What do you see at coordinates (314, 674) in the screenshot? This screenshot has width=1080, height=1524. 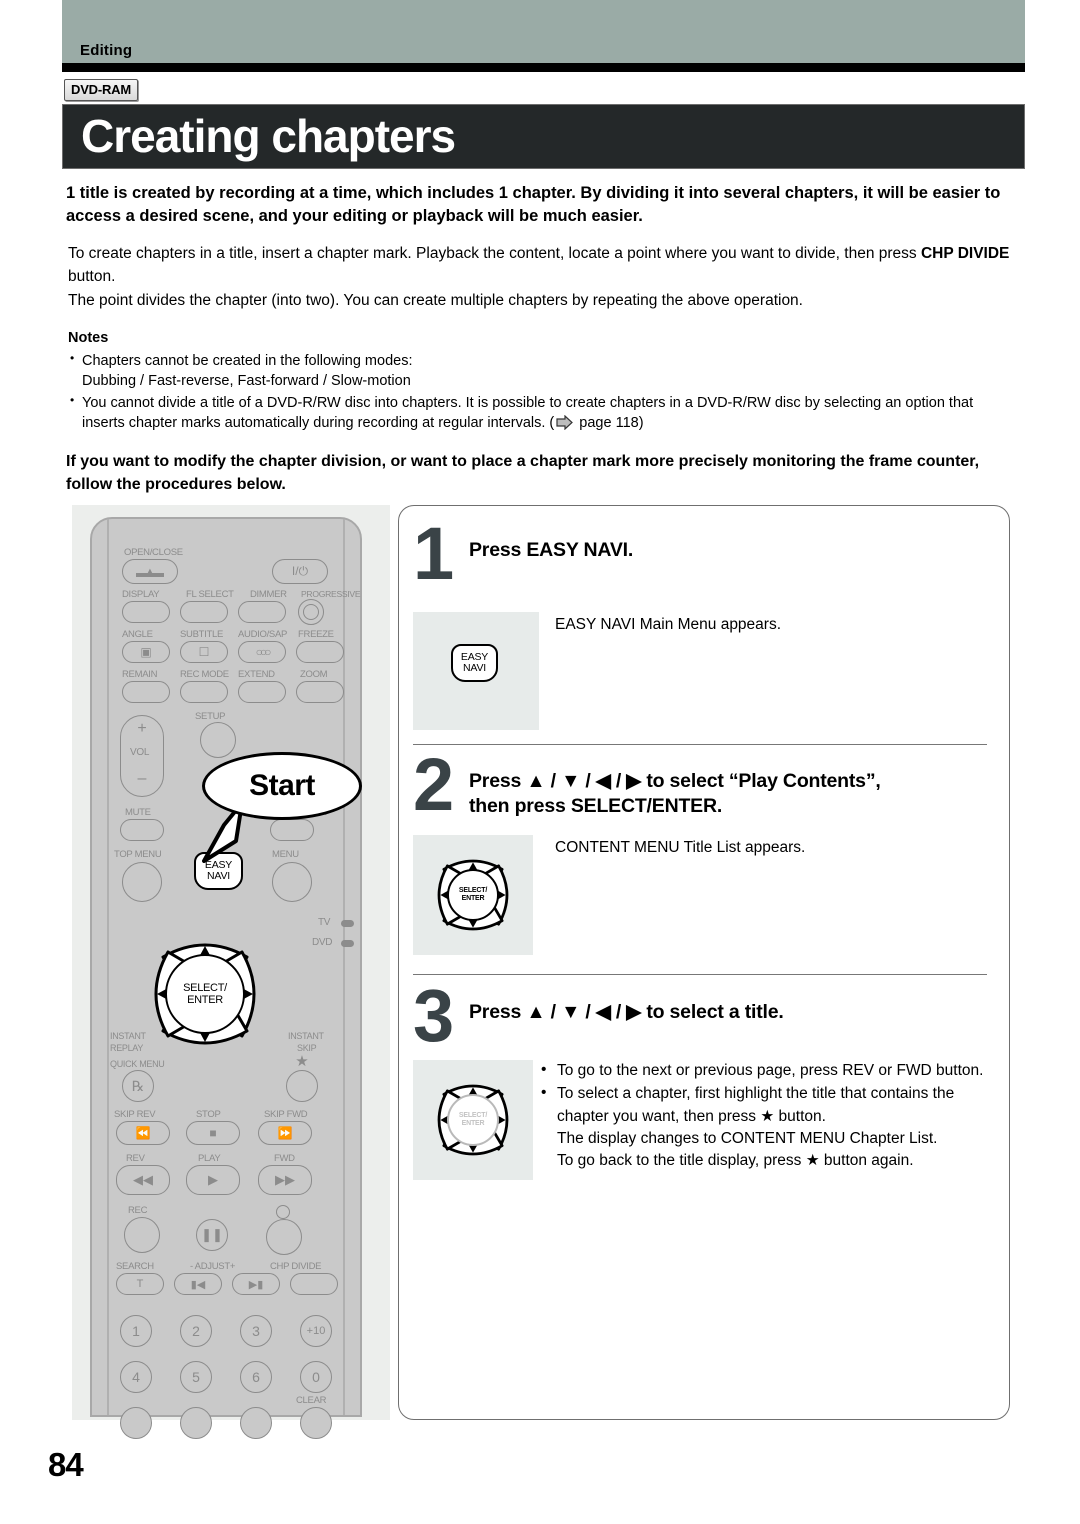 I see `label-zoom: ZOOM` at bounding box center [314, 674].